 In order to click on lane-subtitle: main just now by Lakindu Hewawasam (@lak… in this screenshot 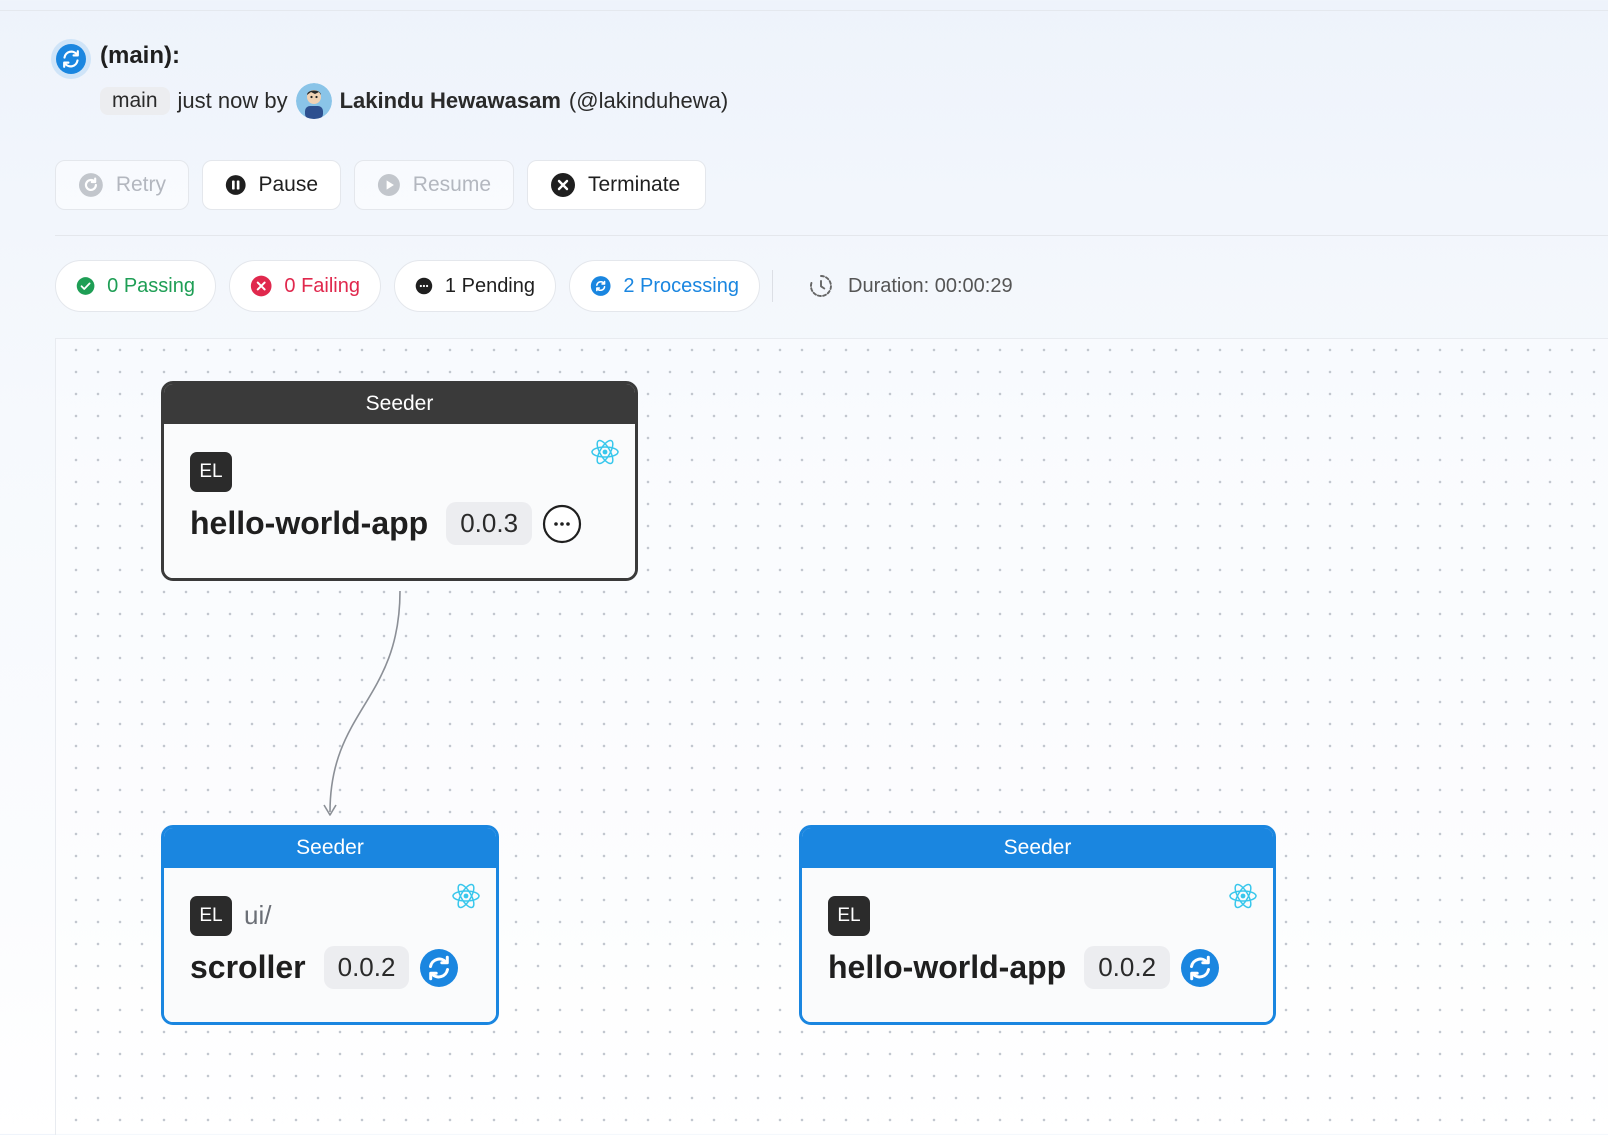, I will do `click(414, 101)`.